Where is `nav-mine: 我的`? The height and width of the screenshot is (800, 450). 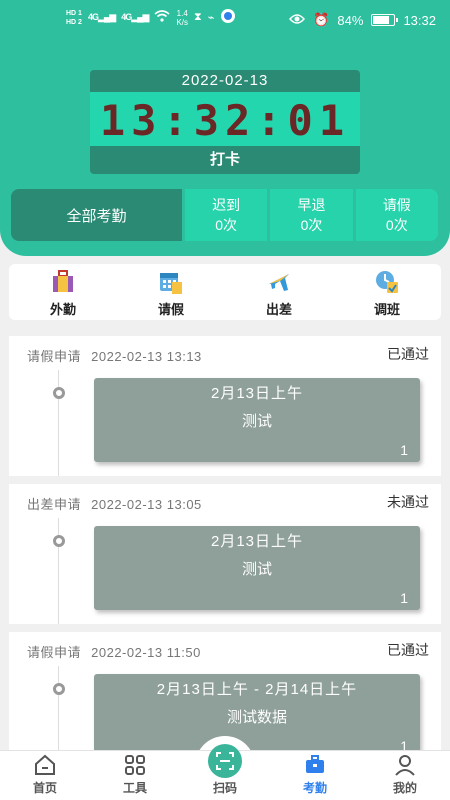 nav-mine: 我的 is located at coordinates (405, 775).